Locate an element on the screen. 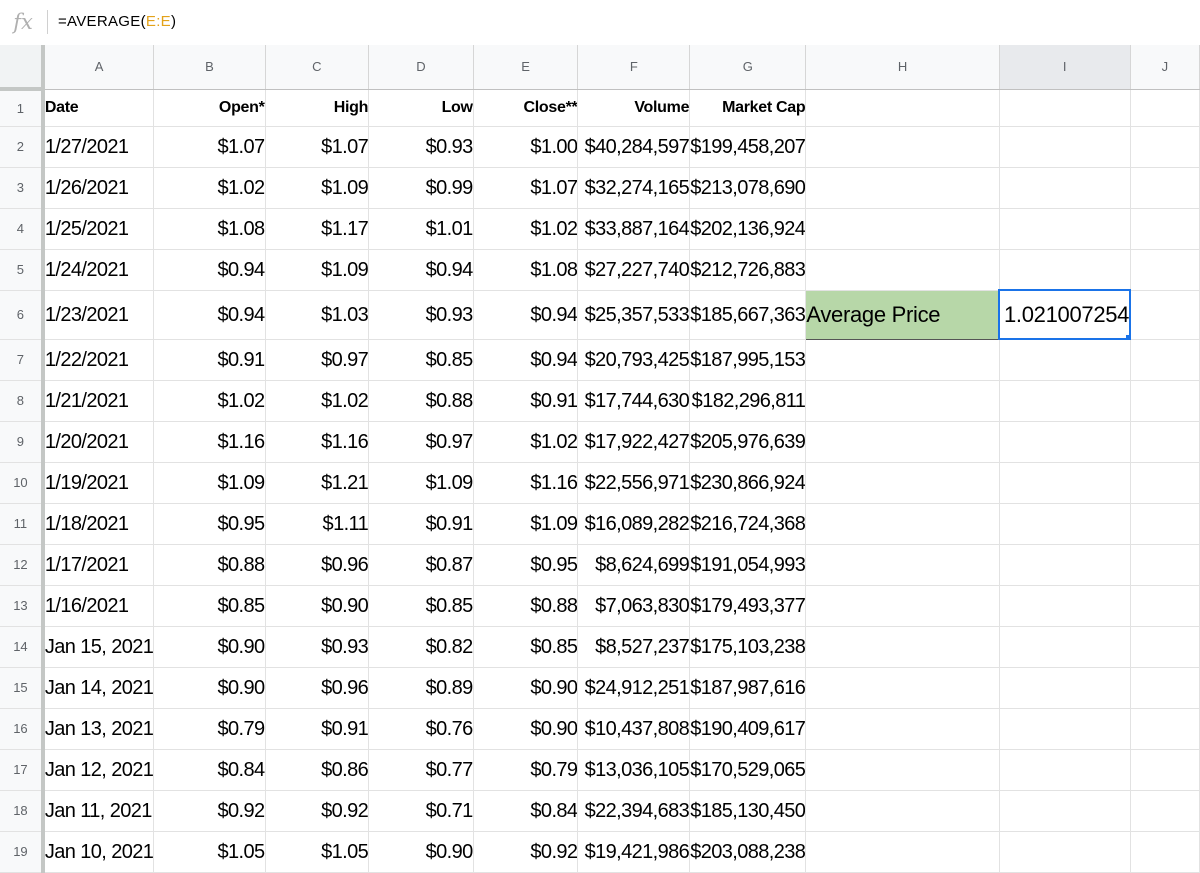  data-cell: $22,394,683 is located at coordinates (634, 811).